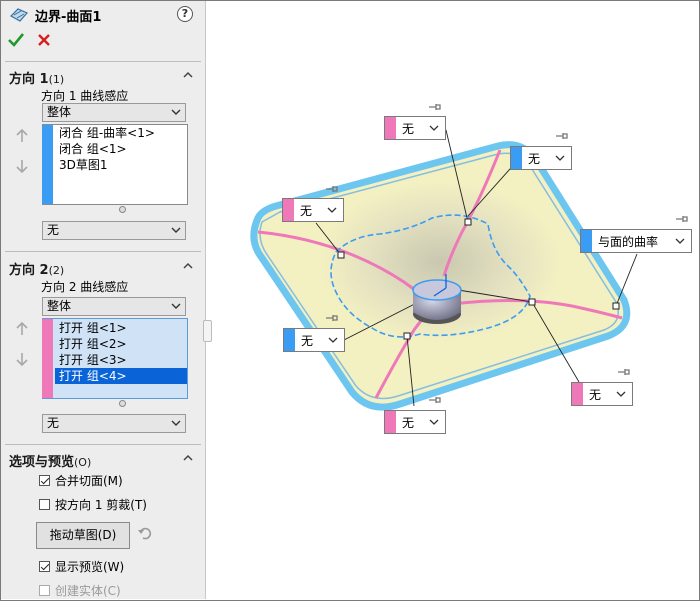 Image resolution: width=700 pixels, height=602 pixels. Describe the element at coordinates (36, 268) in the screenshot. I see `direction2-heading: 方向 2(2)` at that location.